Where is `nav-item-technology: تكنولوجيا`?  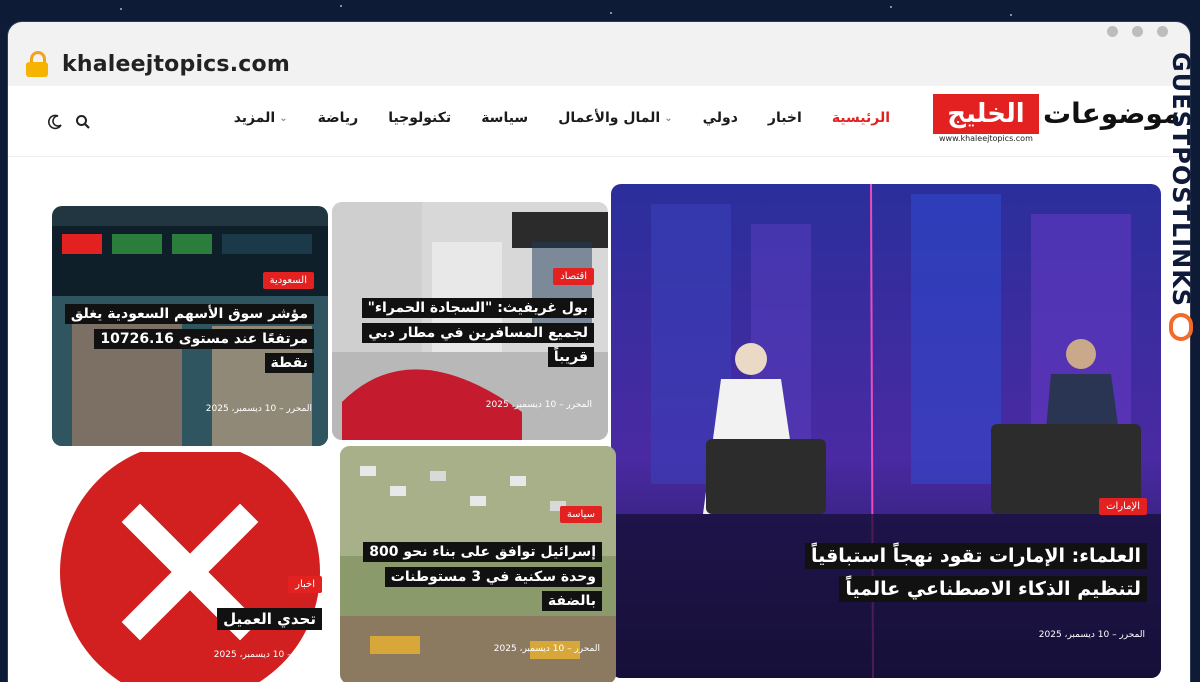
nav-item-technology: تكنولوجيا is located at coordinates (419, 118).